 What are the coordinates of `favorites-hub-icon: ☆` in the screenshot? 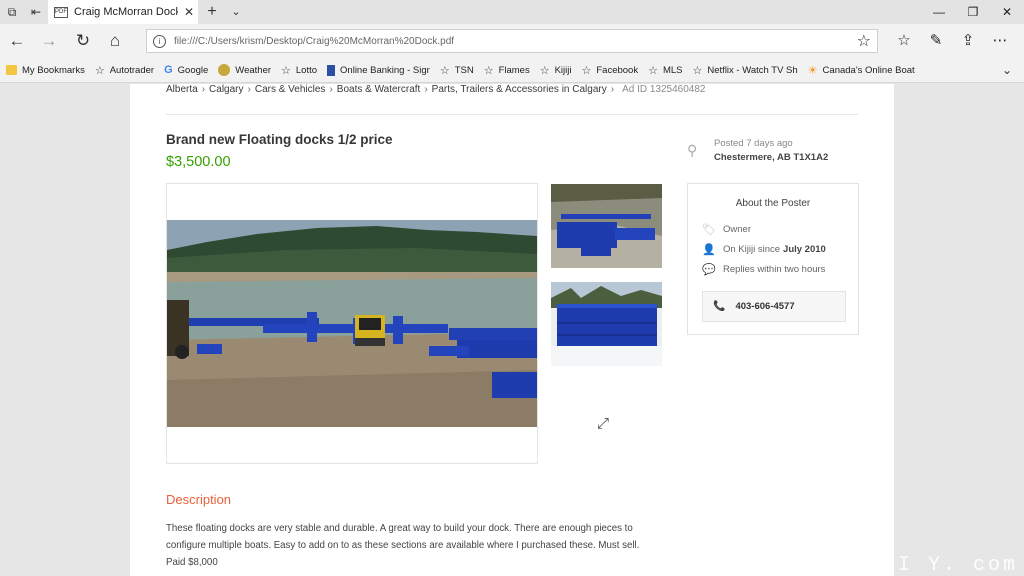 It's located at (904, 41).